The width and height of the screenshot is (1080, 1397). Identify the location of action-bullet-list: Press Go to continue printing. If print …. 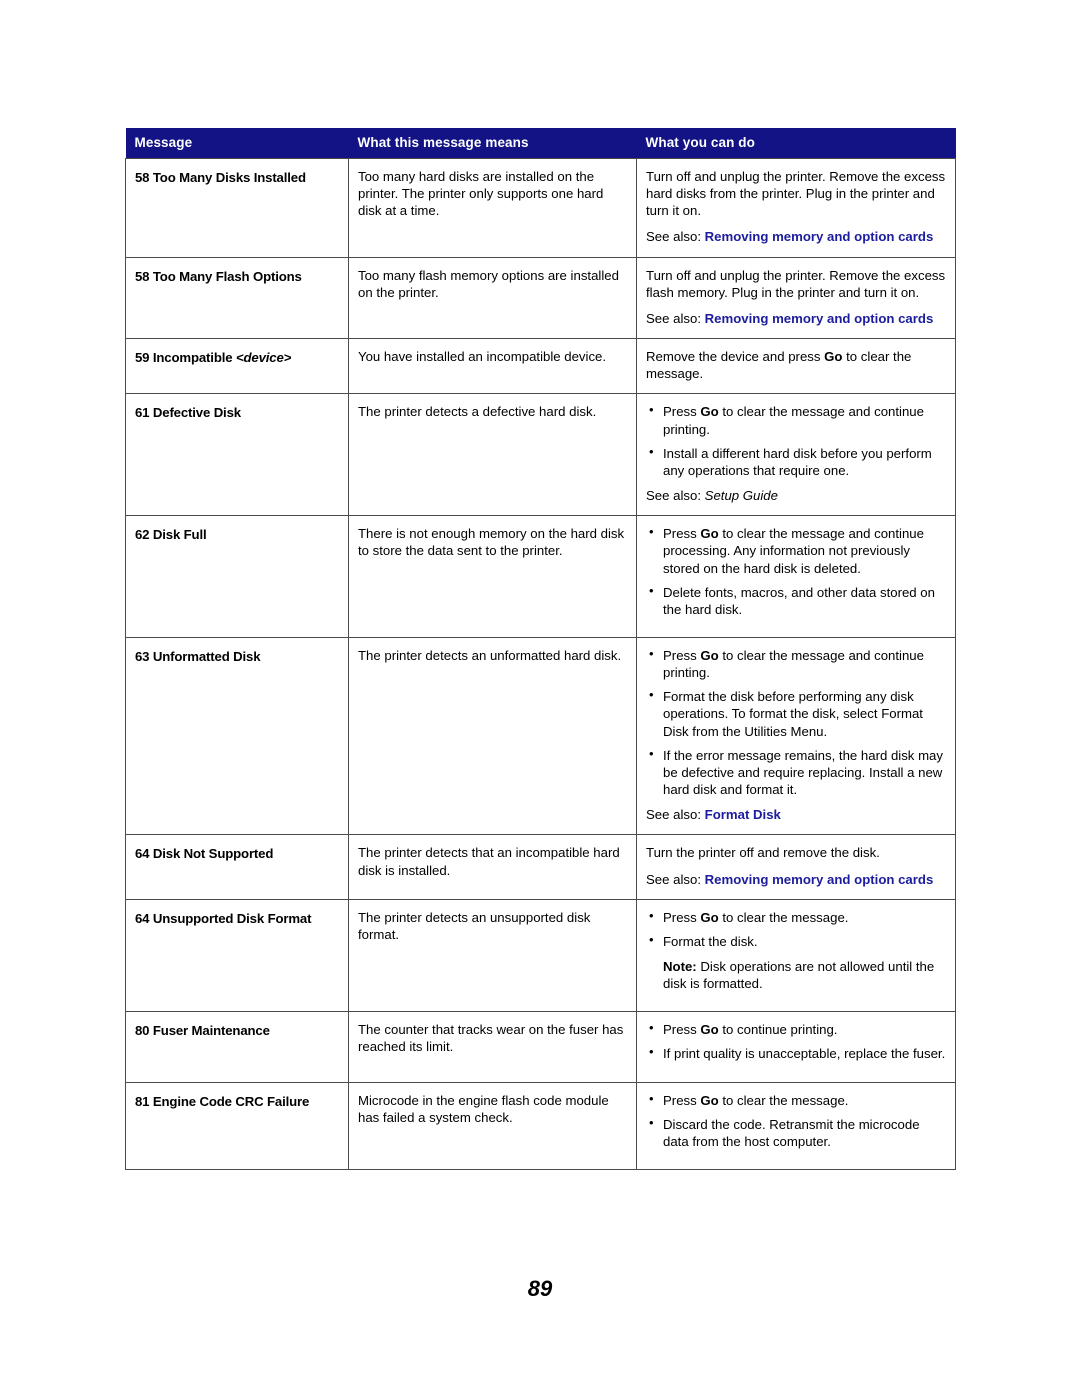
(796, 1041).